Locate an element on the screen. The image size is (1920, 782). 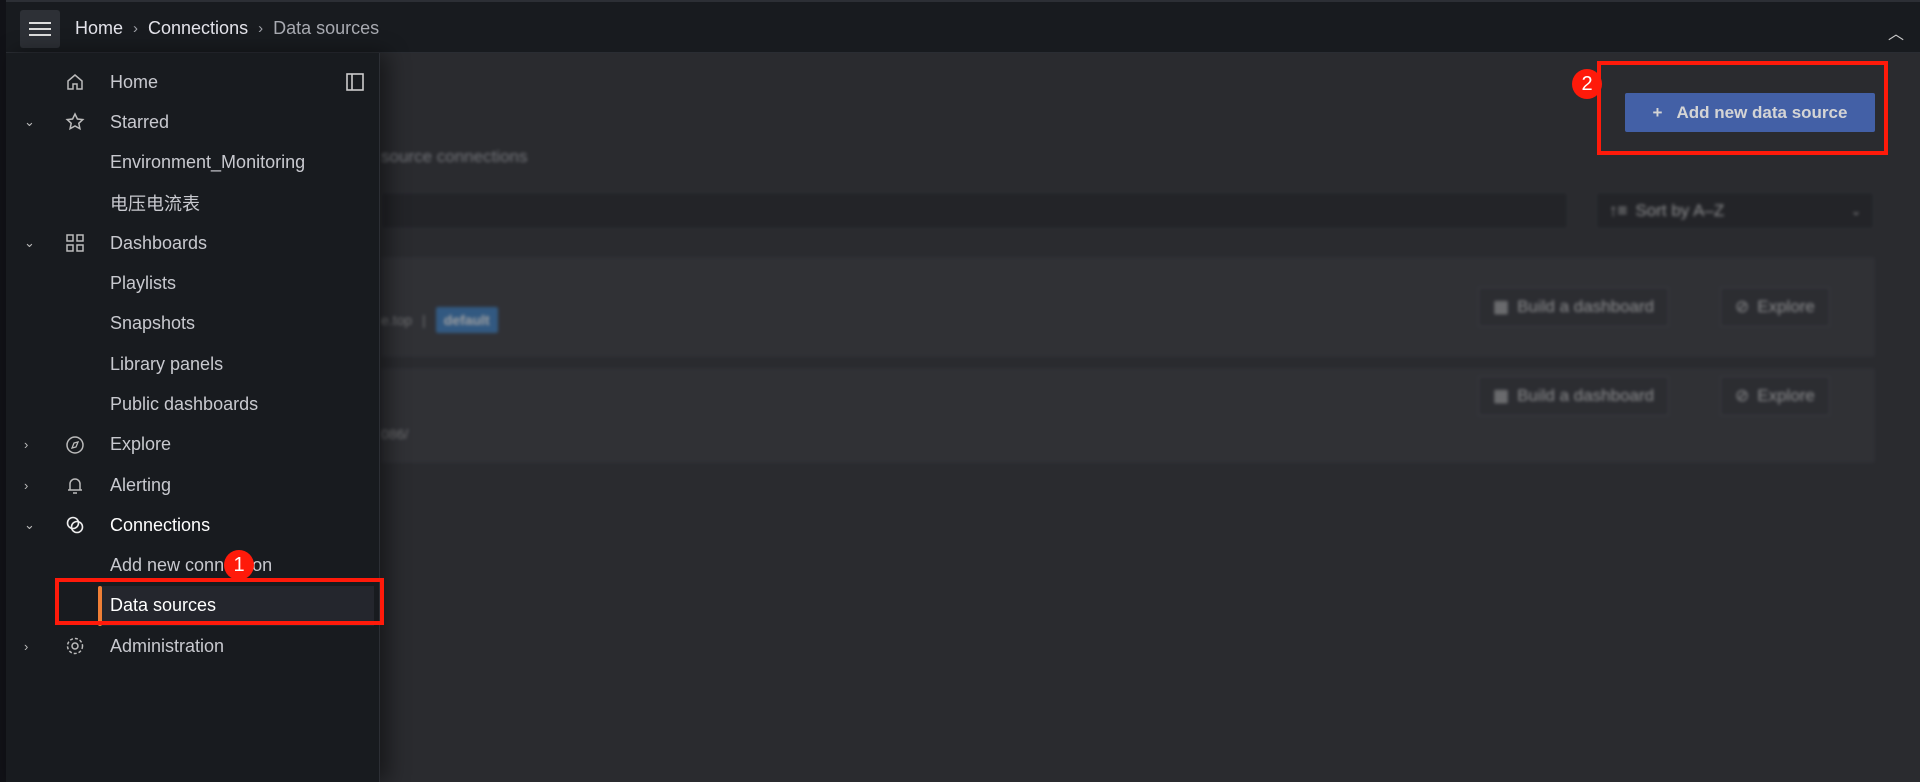
hamburger-icon is located at coordinates (40, 29).